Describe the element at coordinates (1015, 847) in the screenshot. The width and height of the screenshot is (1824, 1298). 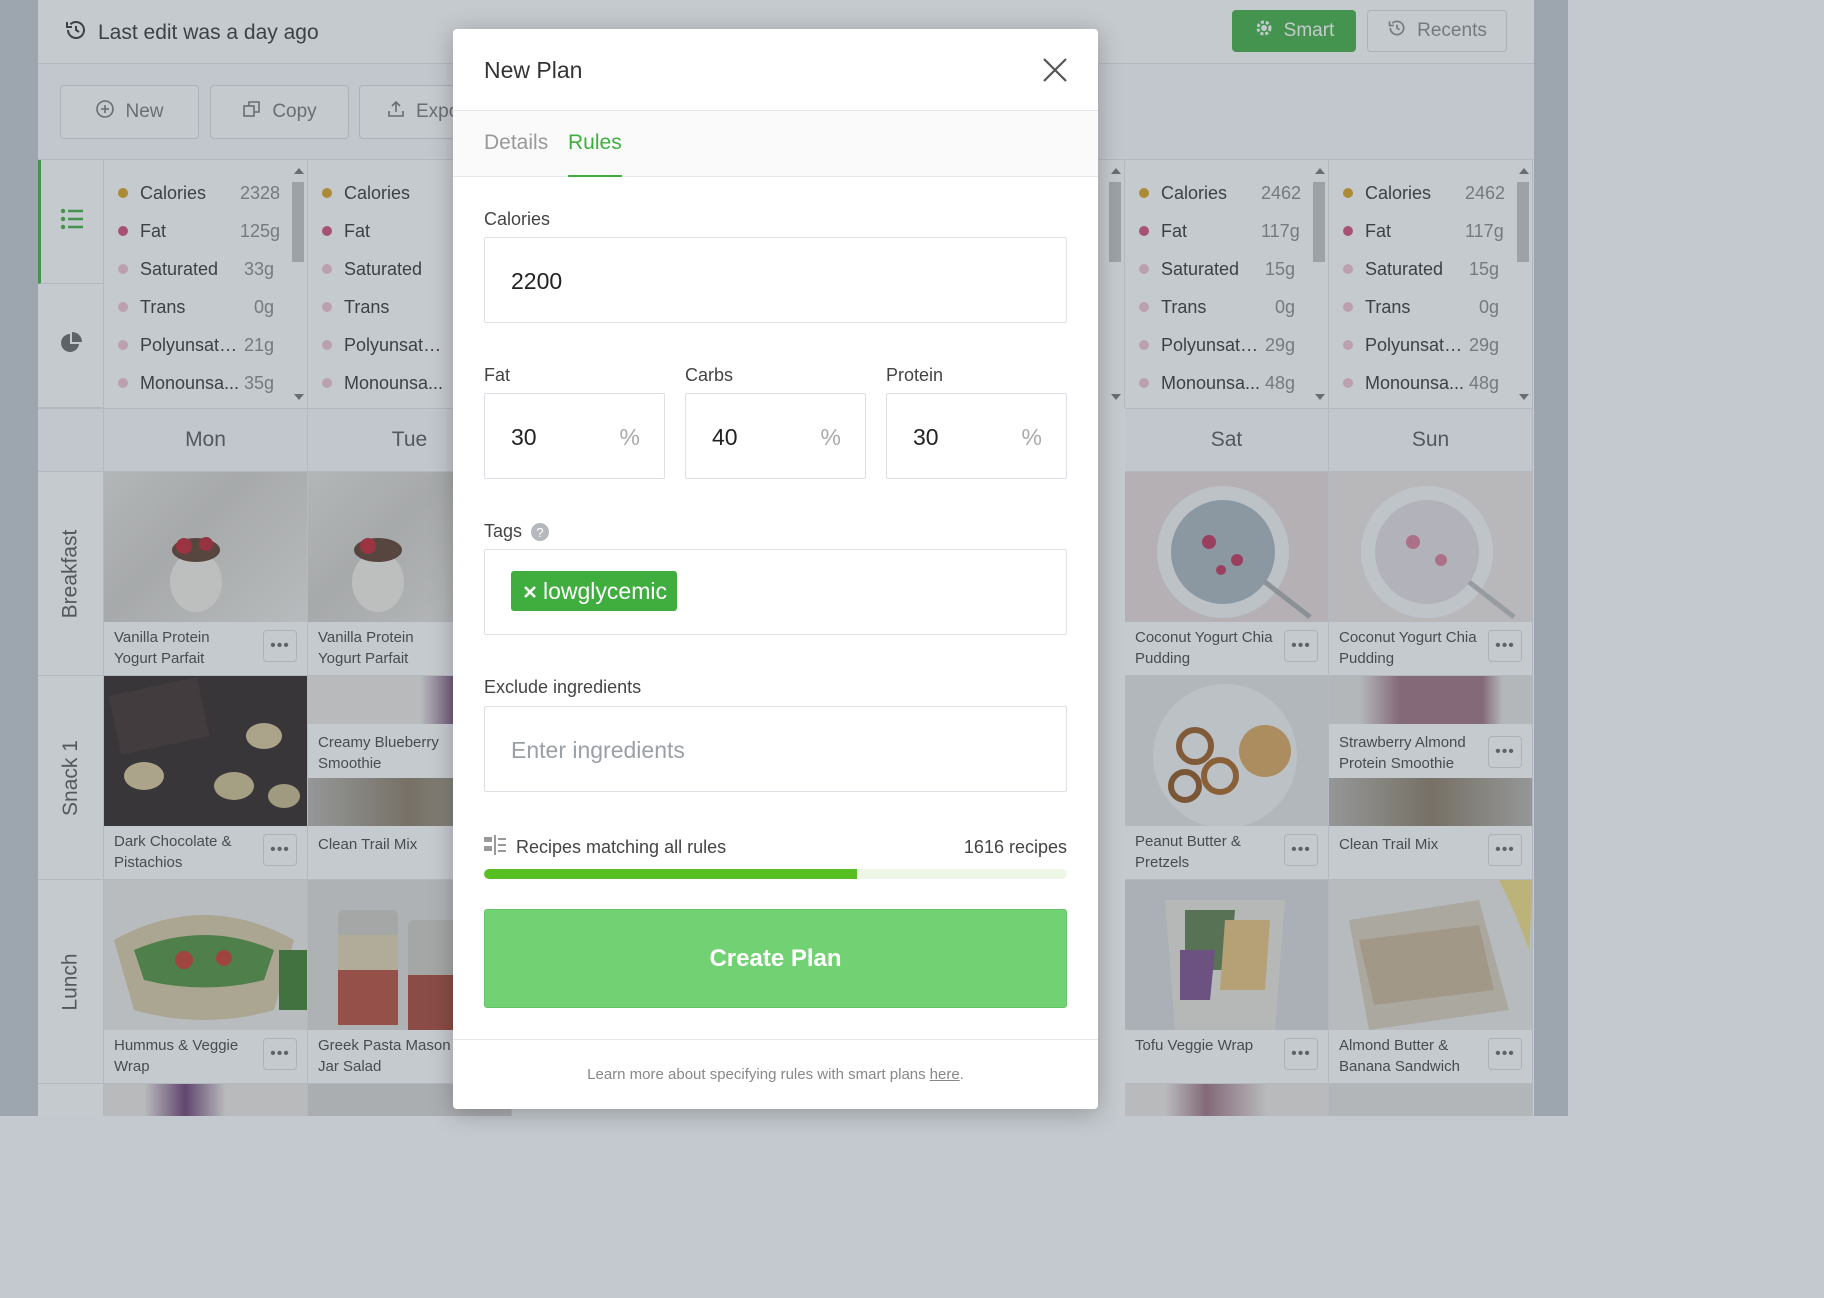
I see `matching-count: 1616 recipes` at that location.